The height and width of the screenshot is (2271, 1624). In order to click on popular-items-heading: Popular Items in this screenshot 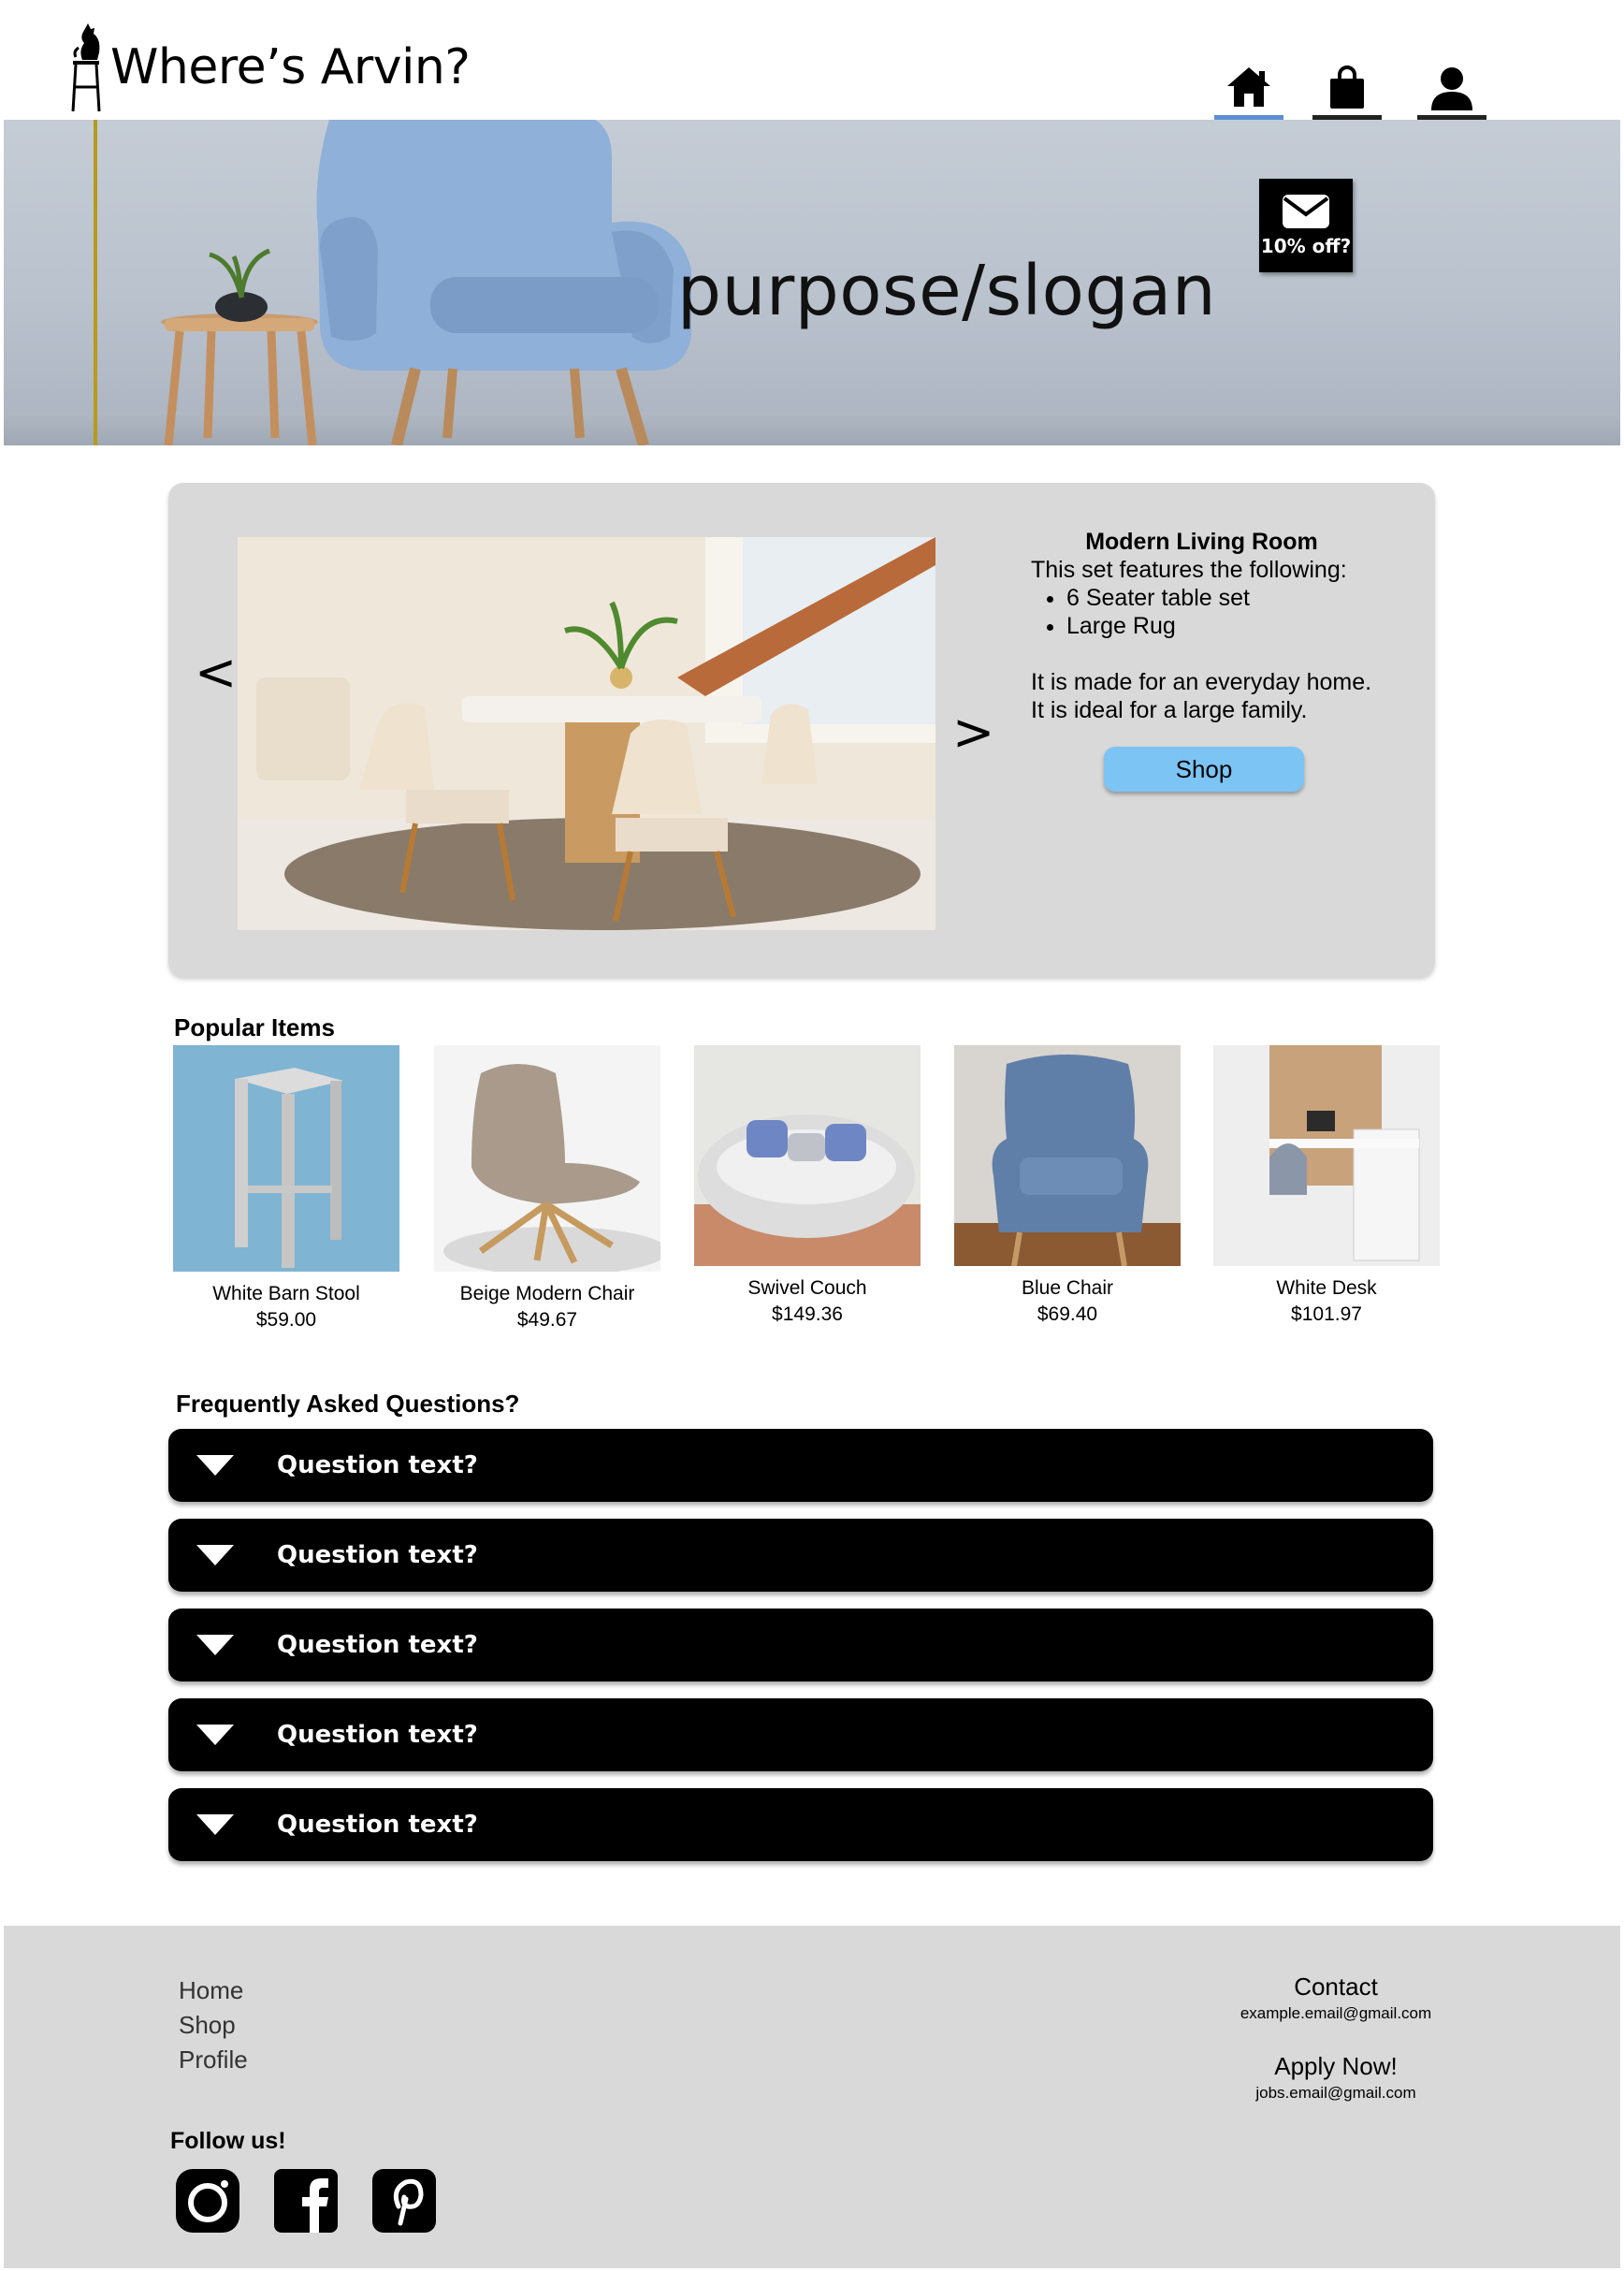, I will do `click(254, 1027)`.